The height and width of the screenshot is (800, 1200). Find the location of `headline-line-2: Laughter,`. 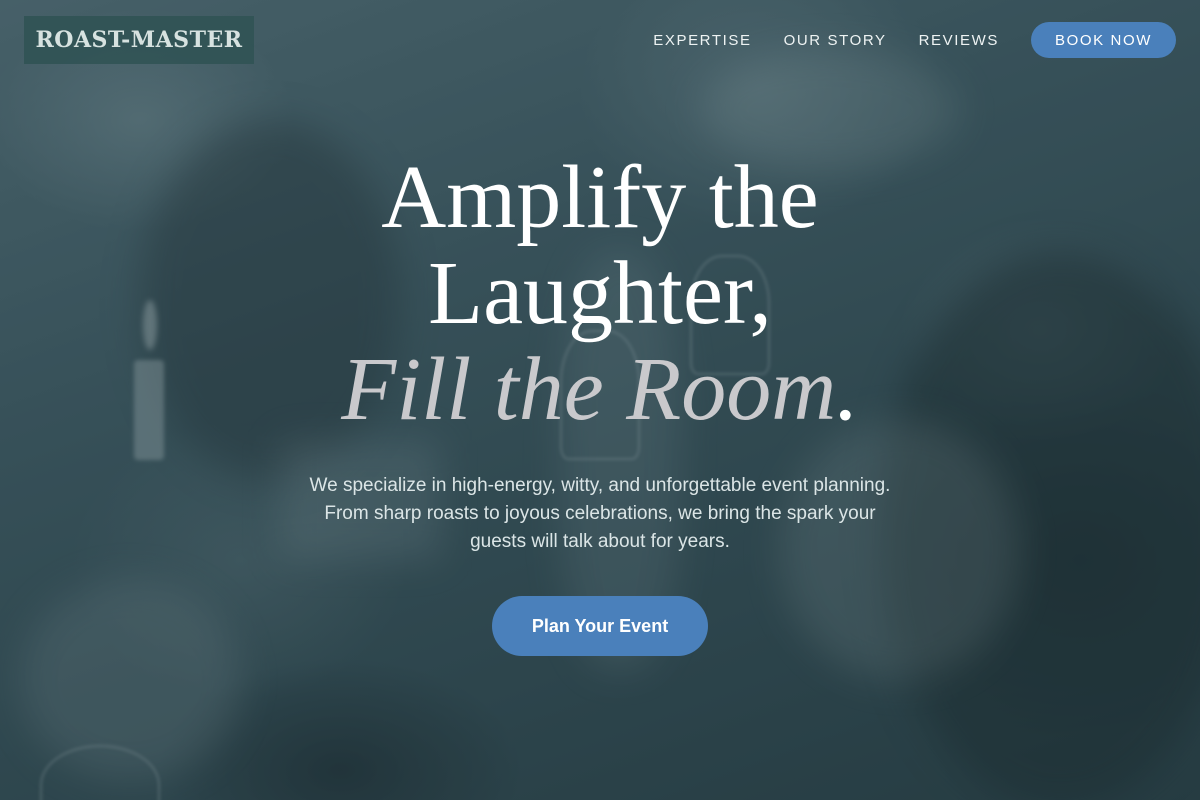

headline-line-2: Laughter, is located at coordinates (600, 293).